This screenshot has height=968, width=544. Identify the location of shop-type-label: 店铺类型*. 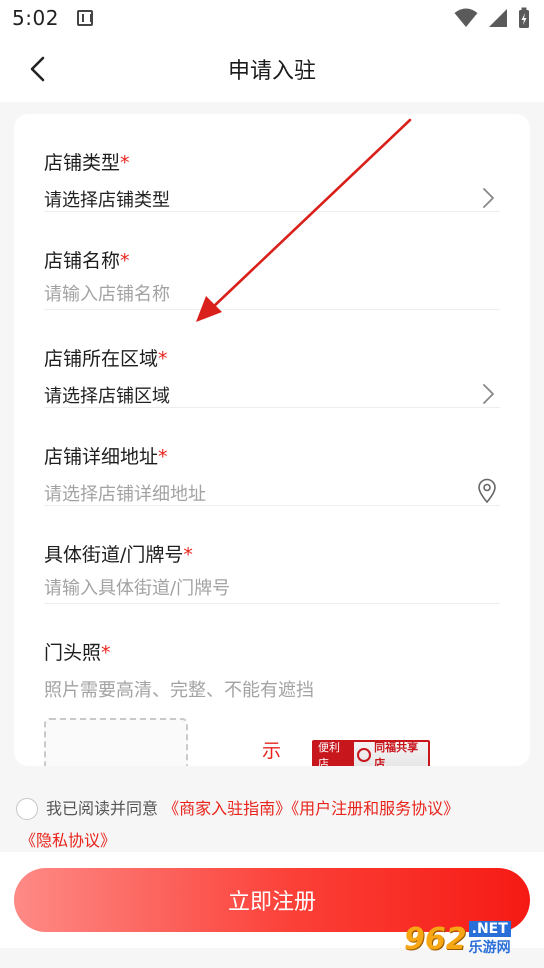
(87, 163).